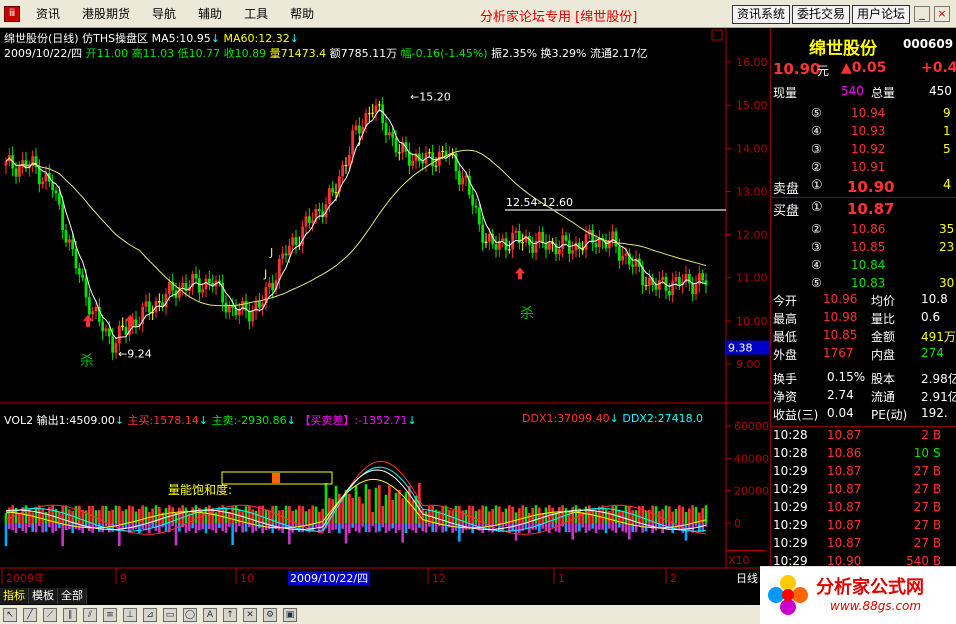 This screenshot has height=624, width=956. Describe the element at coordinates (947, 247) in the screenshot. I see `buy-vol: 23` at that location.